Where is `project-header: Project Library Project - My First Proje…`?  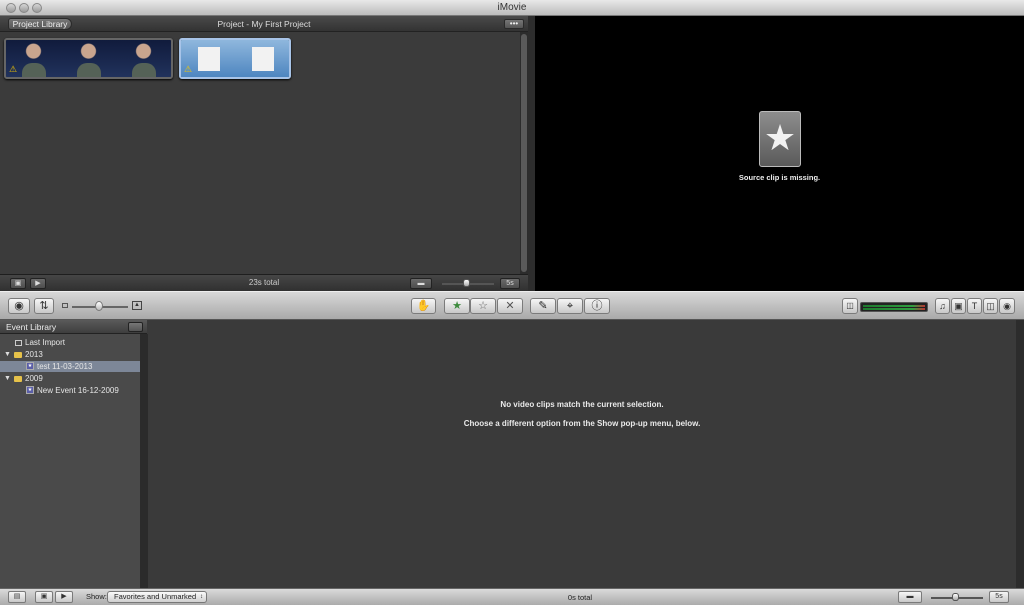 project-header: Project Library Project - My First Proje… is located at coordinates (264, 24).